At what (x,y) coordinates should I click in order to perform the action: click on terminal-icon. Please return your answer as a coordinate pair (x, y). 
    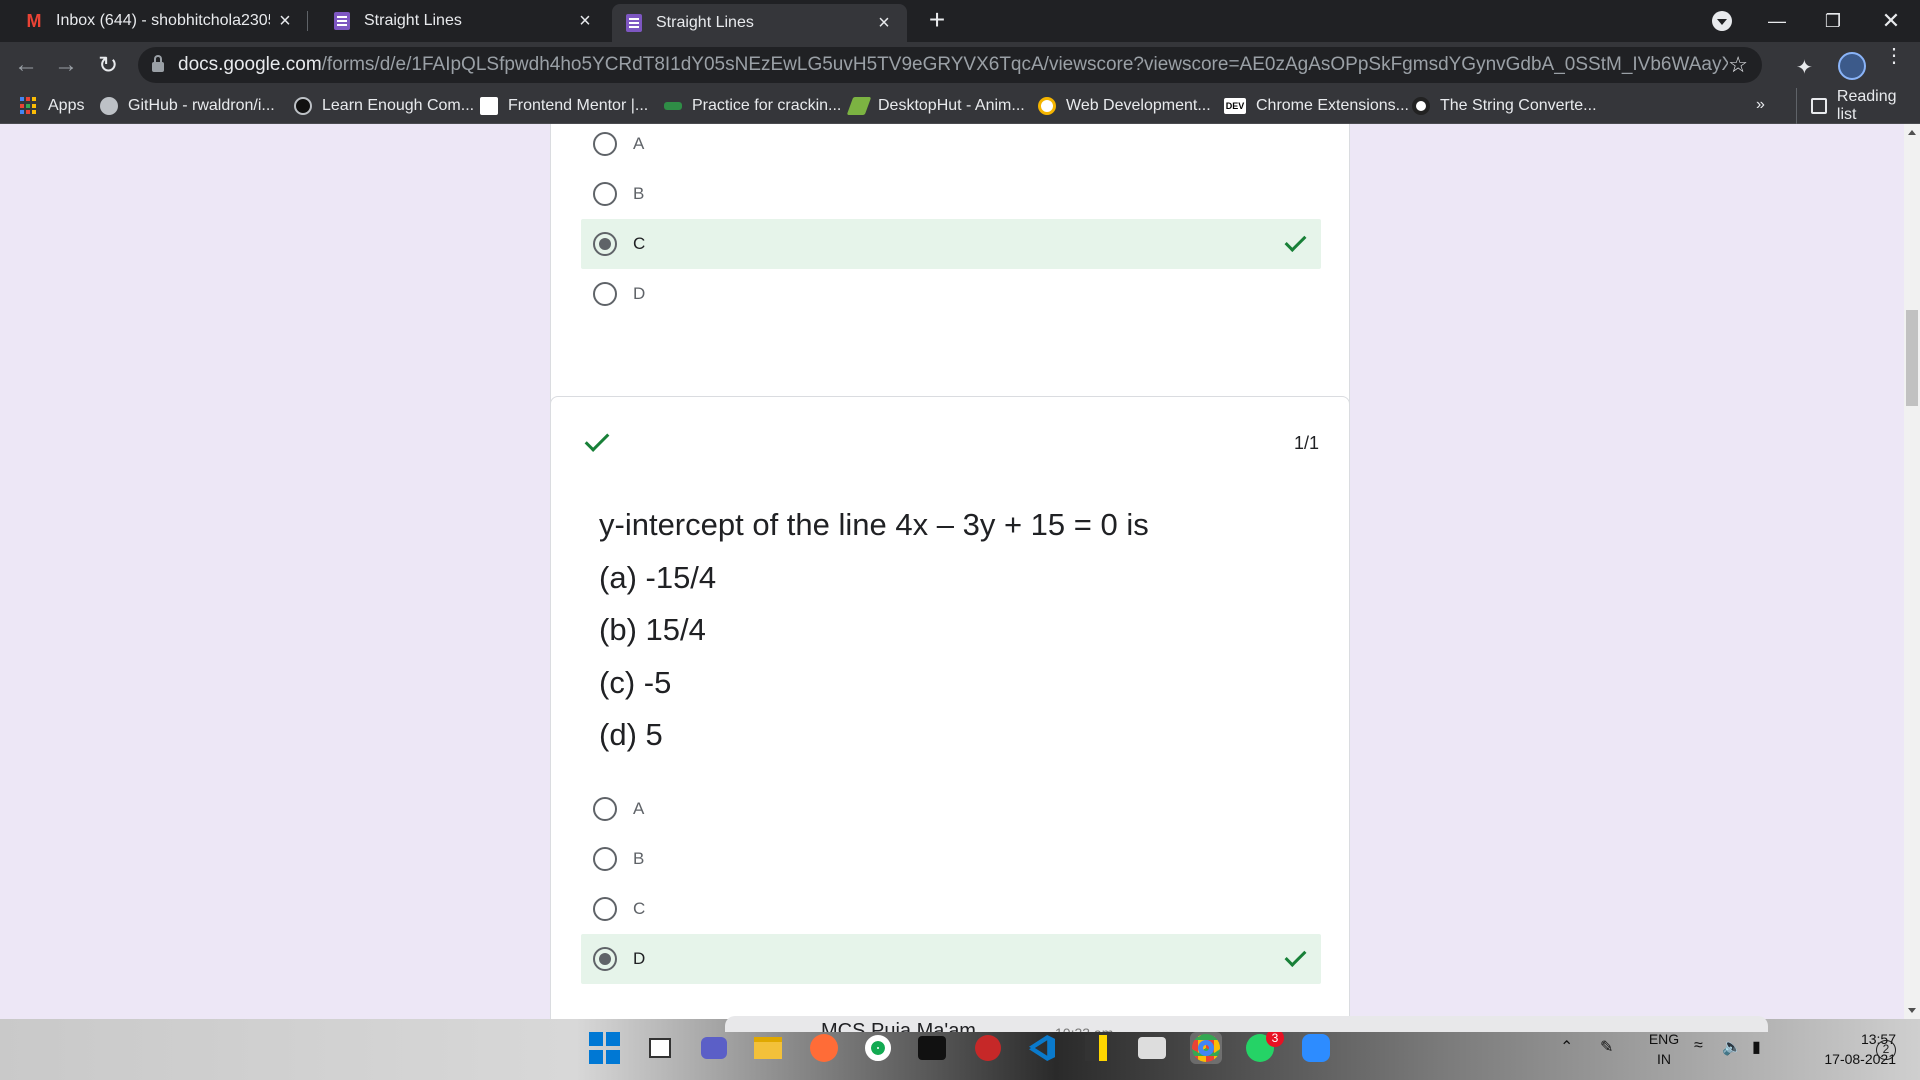
    Looking at the image, I should click on (932, 1048).